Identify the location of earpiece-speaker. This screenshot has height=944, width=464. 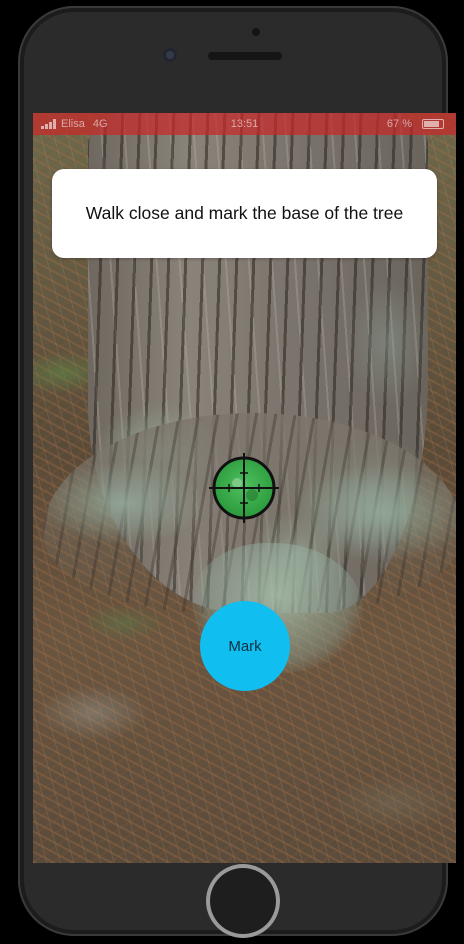
(245, 56).